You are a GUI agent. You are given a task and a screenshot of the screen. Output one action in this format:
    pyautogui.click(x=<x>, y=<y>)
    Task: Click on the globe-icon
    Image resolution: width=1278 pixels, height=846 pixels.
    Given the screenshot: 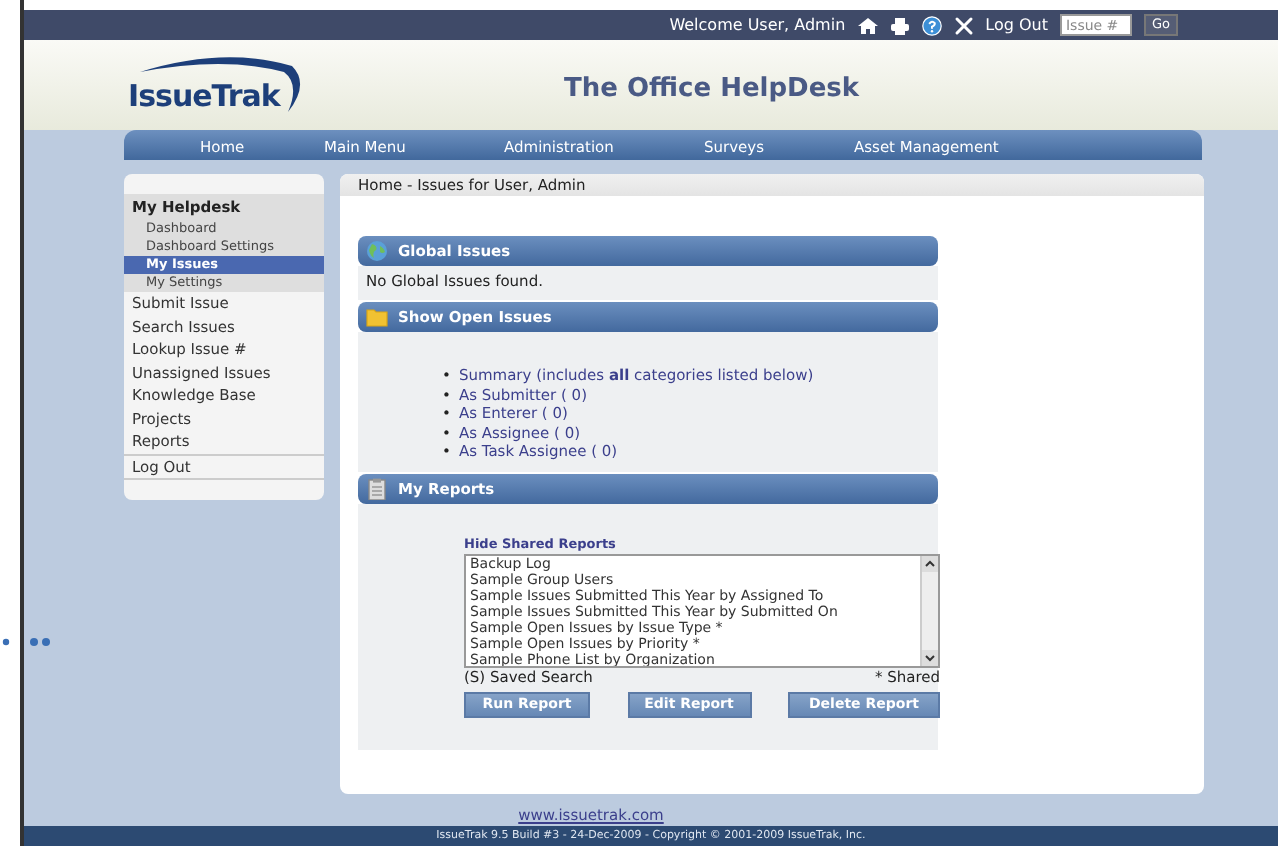 What is the action you would take?
    pyautogui.click(x=377, y=251)
    